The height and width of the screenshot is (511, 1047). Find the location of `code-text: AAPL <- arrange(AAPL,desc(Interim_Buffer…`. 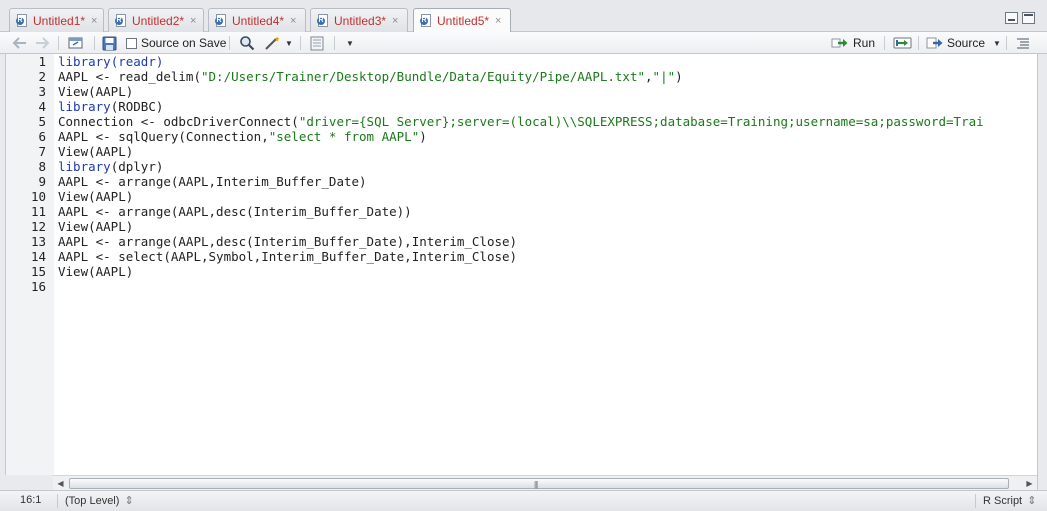

code-text: AAPL <- arrange(AAPL,desc(Interim_Buffer… is located at coordinates (235, 211).